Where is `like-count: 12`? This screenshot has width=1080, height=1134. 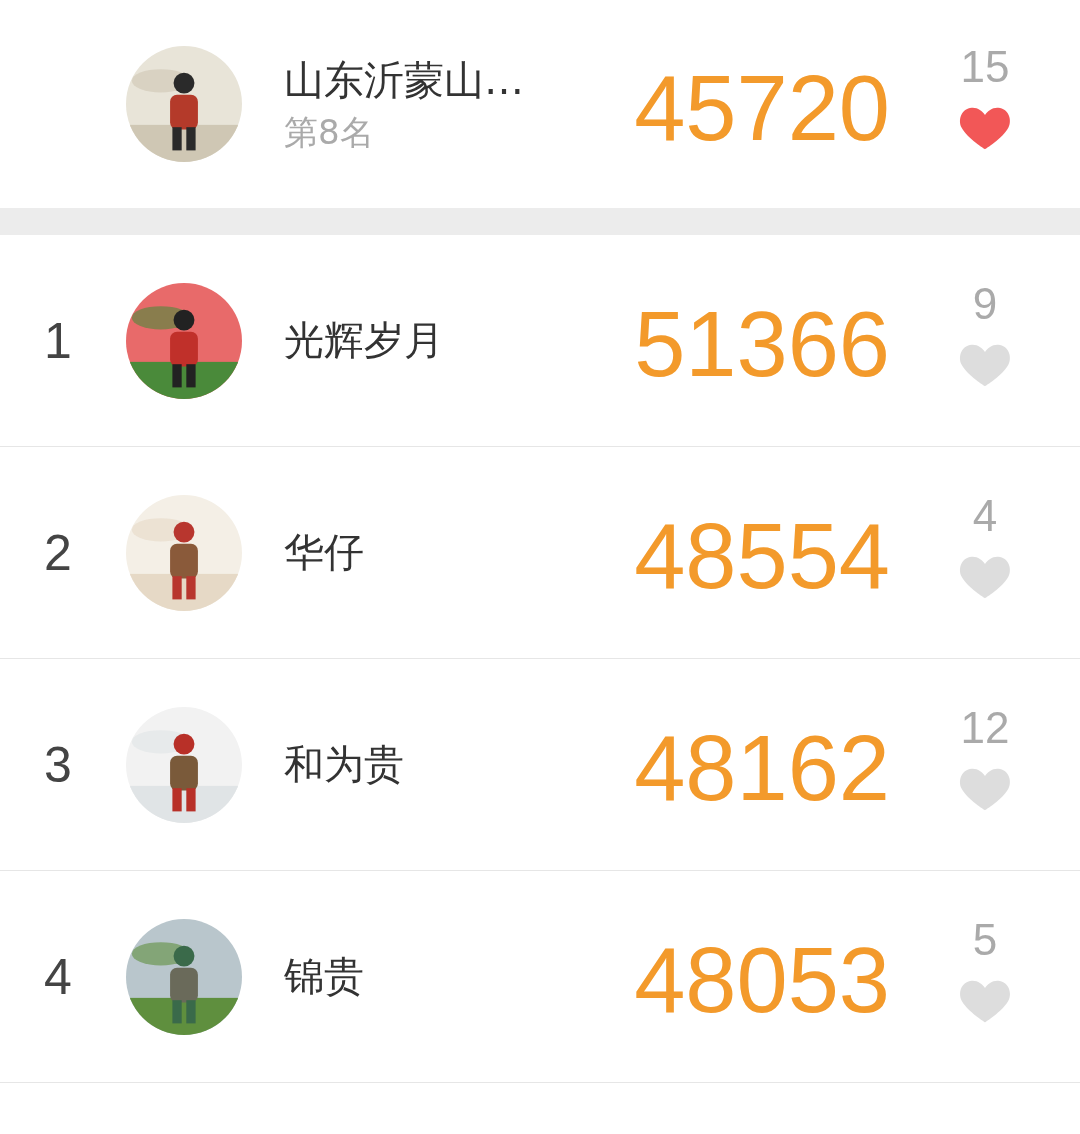 like-count: 12 is located at coordinates (985, 727).